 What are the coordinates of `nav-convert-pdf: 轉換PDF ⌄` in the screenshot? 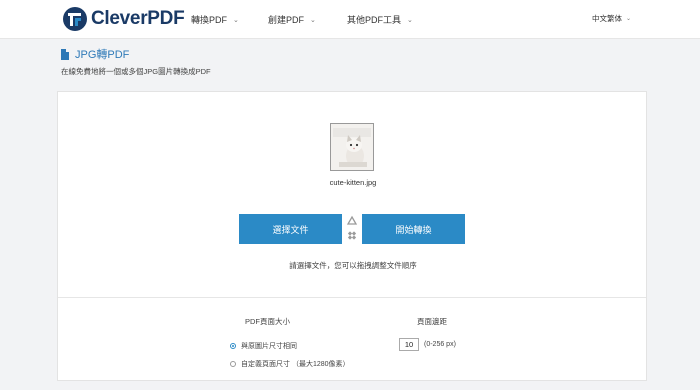 It's located at (215, 19).